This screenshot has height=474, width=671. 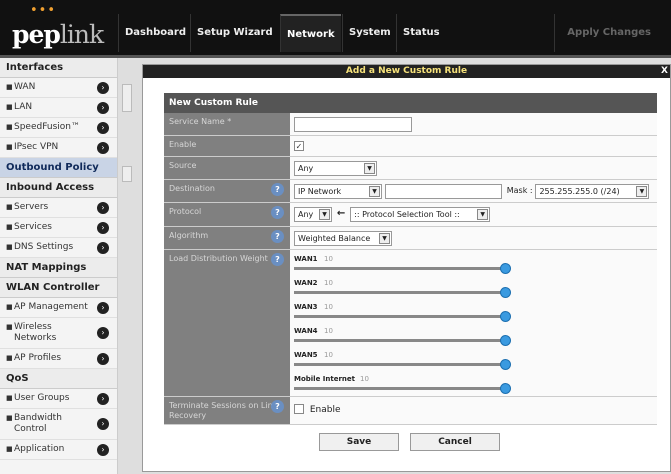 I want to click on mask-select: 255.255.255.0 (/24) ▼, so click(x=592, y=191).